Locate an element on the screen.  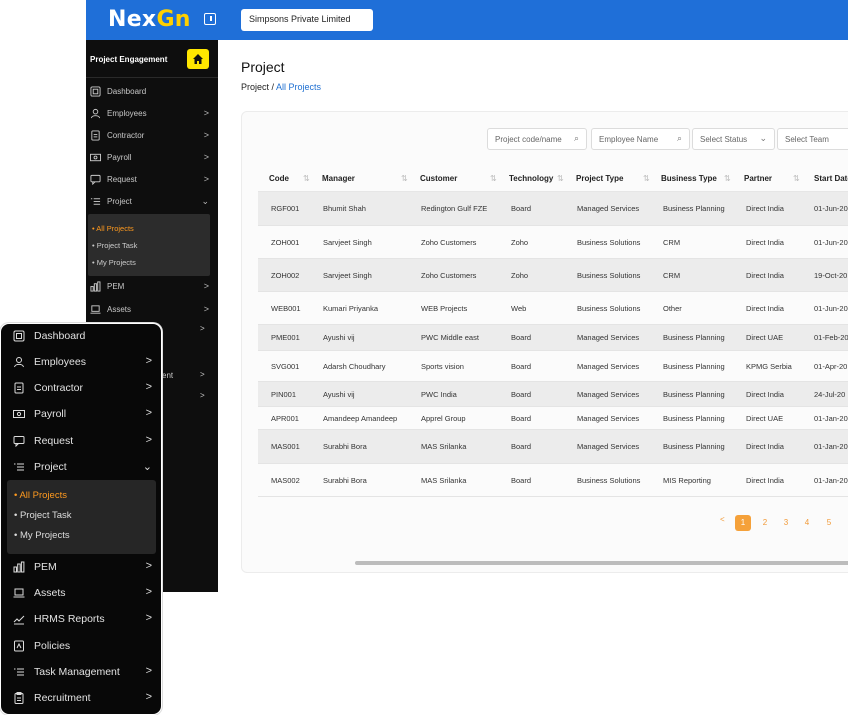
breadcrumb: Project / All Projects is located at coordinates (281, 87).